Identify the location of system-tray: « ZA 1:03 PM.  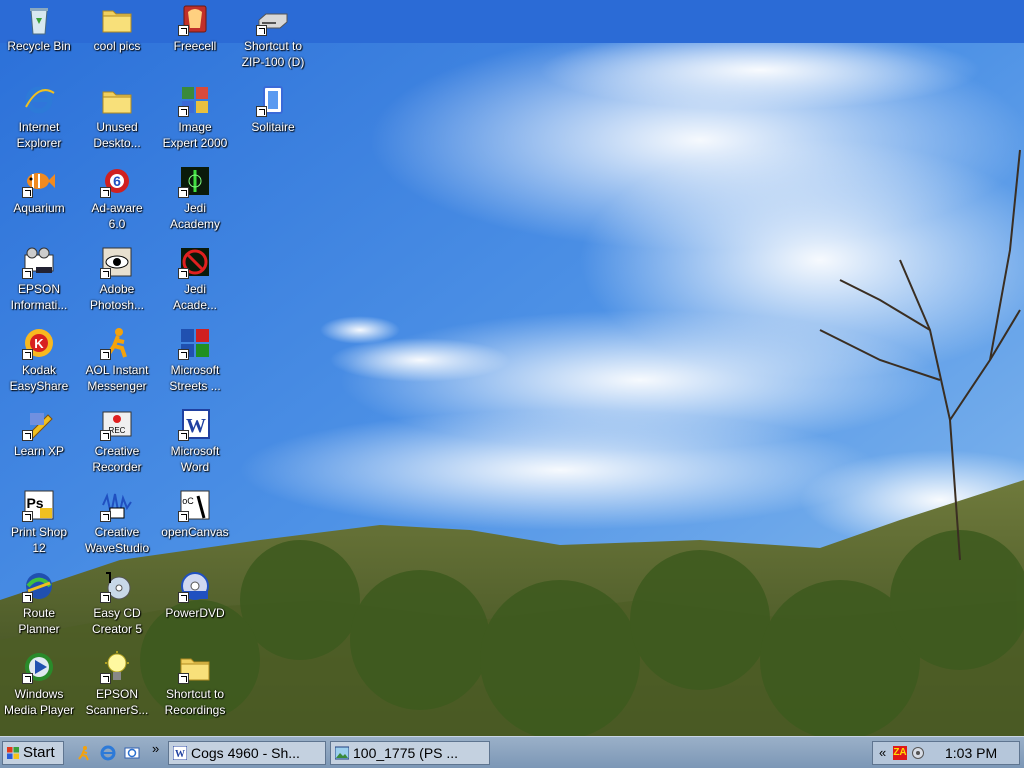
(946, 753).